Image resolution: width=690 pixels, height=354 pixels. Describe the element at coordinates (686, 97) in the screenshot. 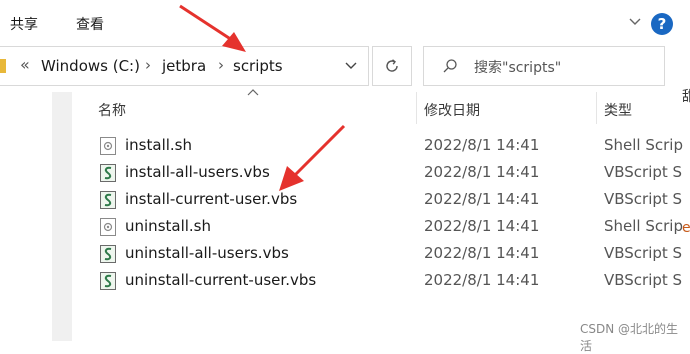

I see `right-edge-fragment: 甜` at that location.